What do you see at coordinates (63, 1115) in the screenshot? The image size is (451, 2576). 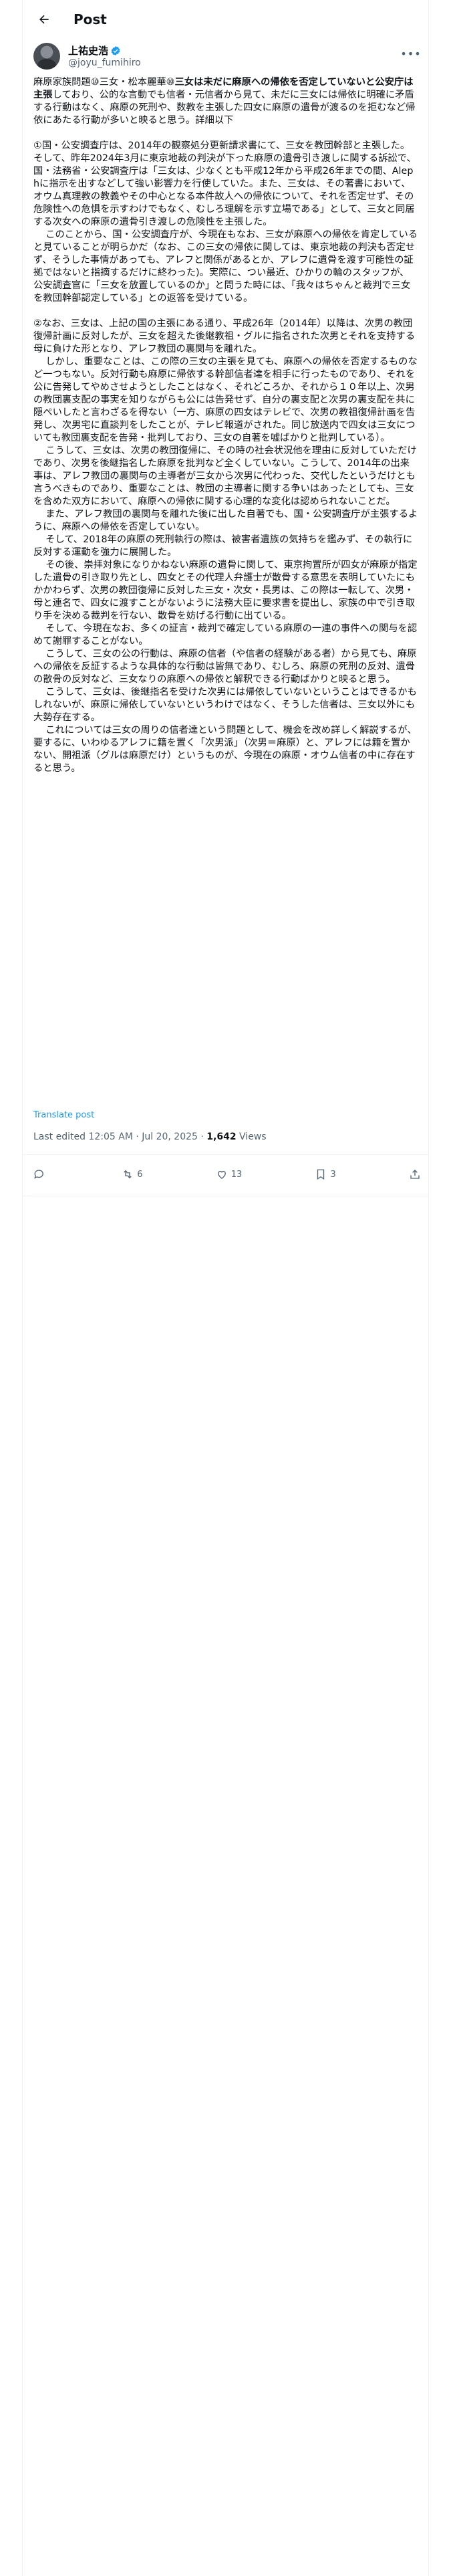 I see `translate-post-link: Translate post` at bounding box center [63, 1115].